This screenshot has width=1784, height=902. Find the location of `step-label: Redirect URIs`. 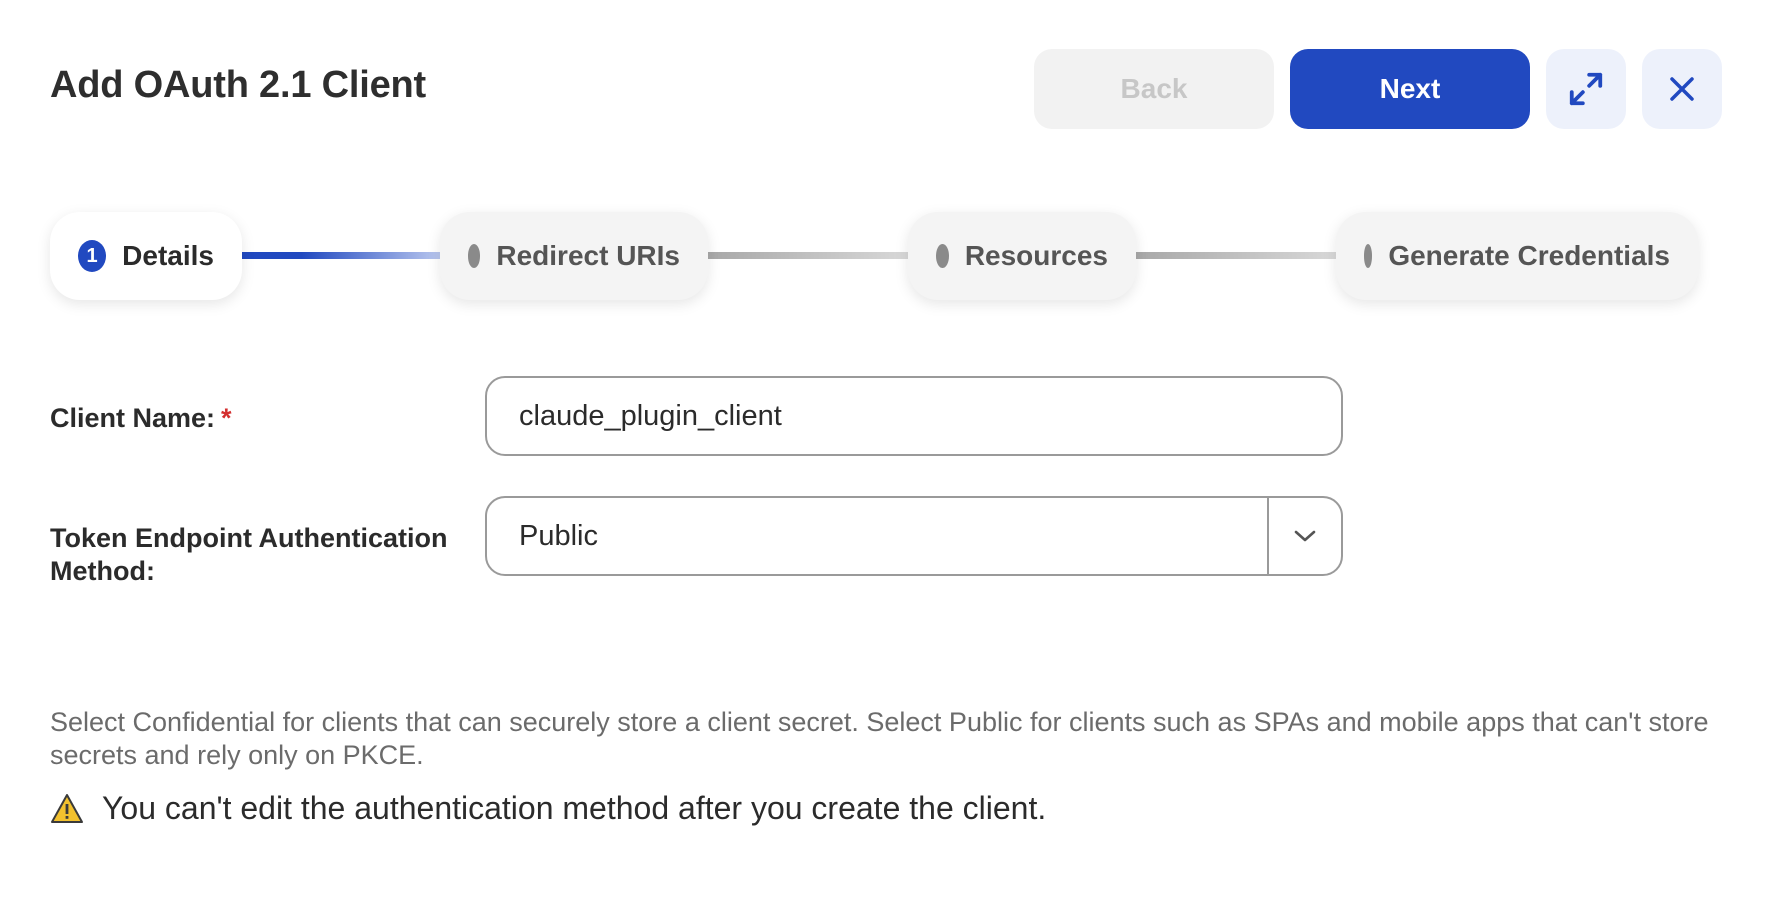

step-label: Redirect URIs is located at coordinates (588, 255).